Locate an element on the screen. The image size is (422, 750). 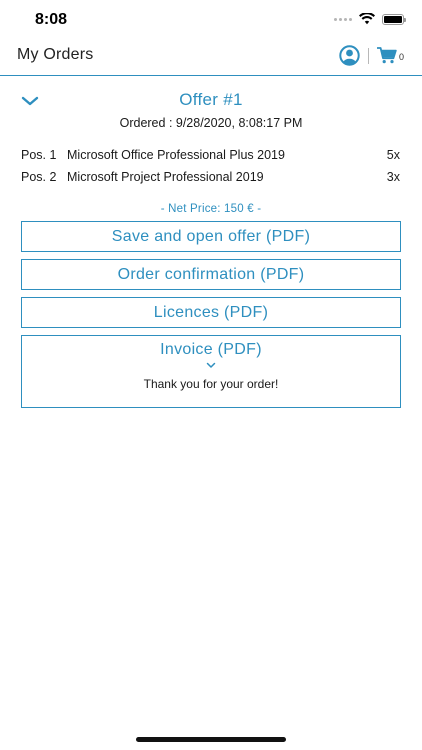
status-time: 8:08 is located at coordinates (51, 19).